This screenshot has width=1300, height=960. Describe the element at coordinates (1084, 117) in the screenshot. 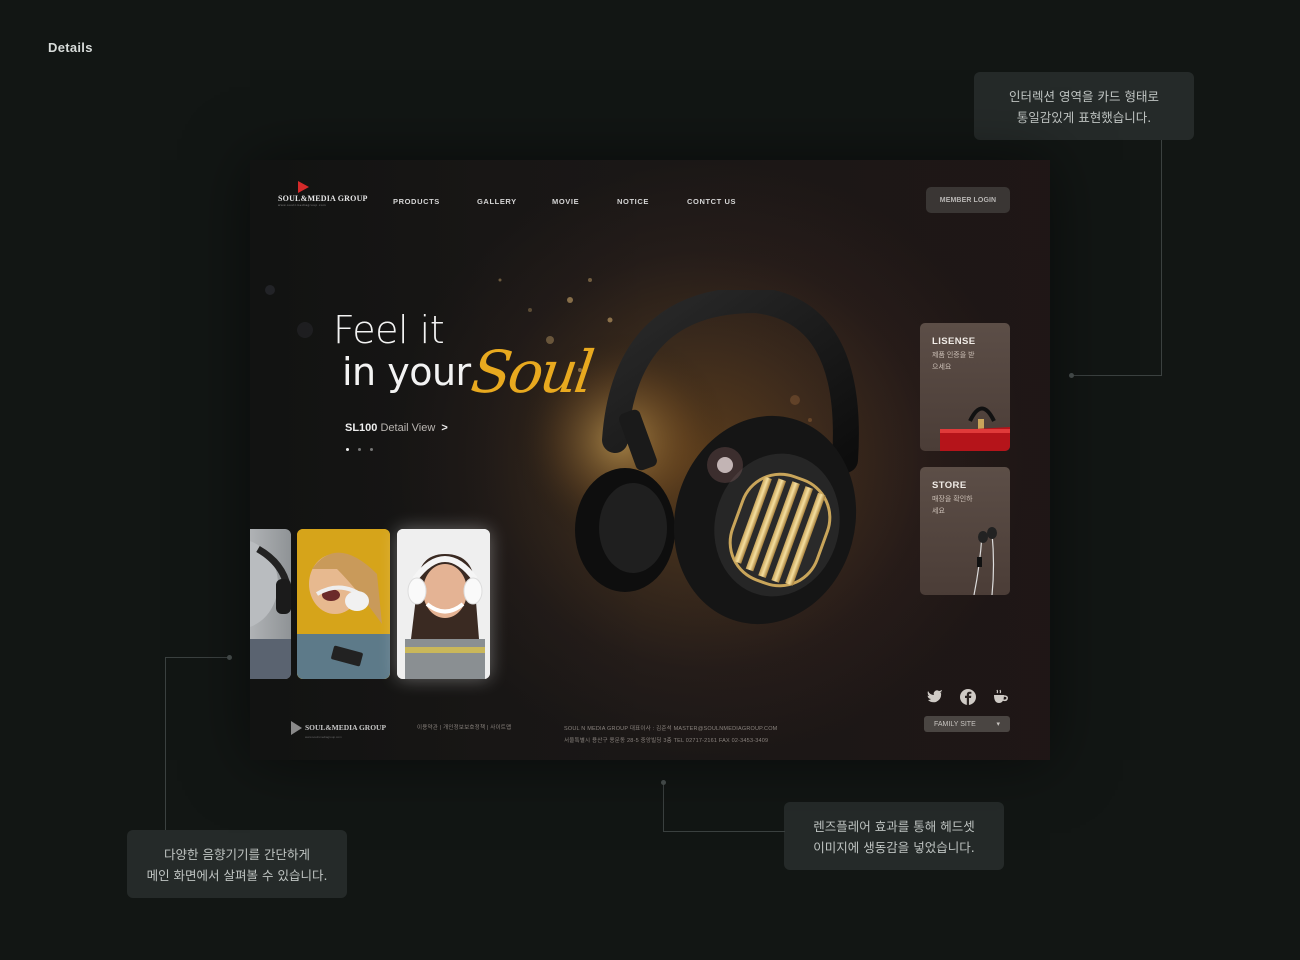

I see `annotation-text: 통일감있게 표현했습니다.` at that location.